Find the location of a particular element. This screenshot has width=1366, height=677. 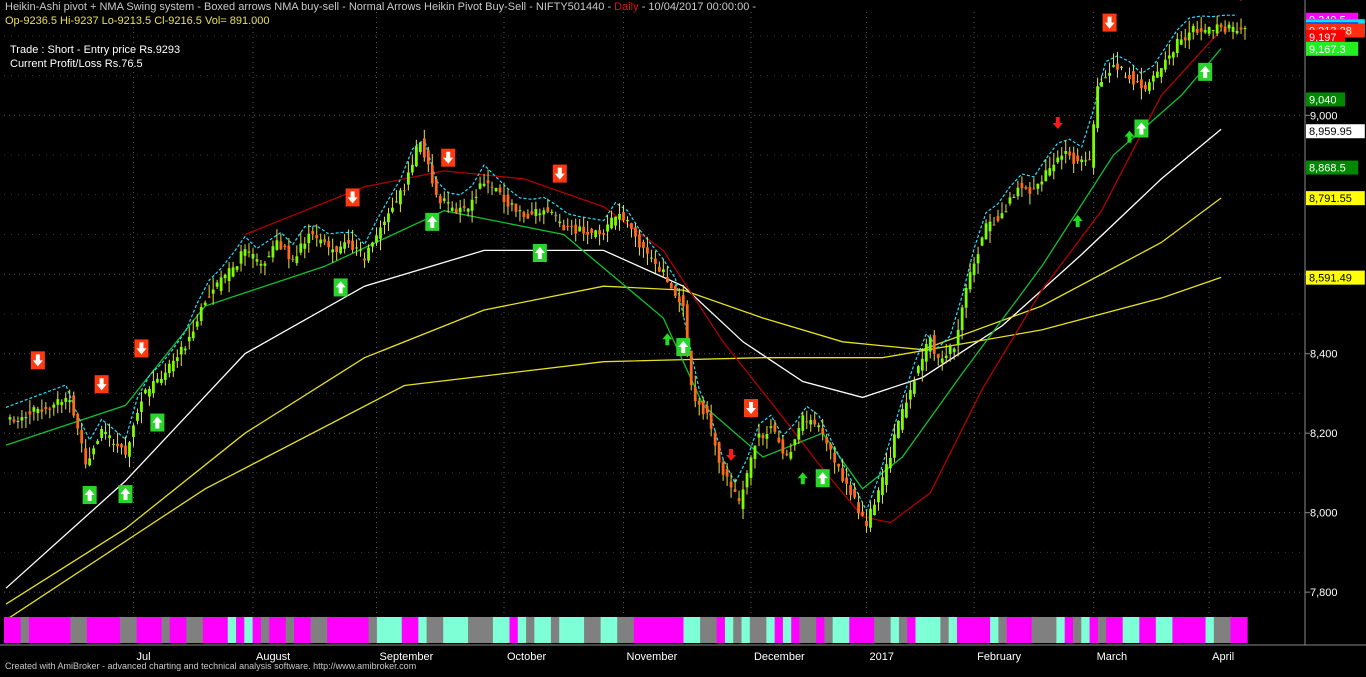

y-tick-label: 8,200 is located at coordinates (1324, 434).